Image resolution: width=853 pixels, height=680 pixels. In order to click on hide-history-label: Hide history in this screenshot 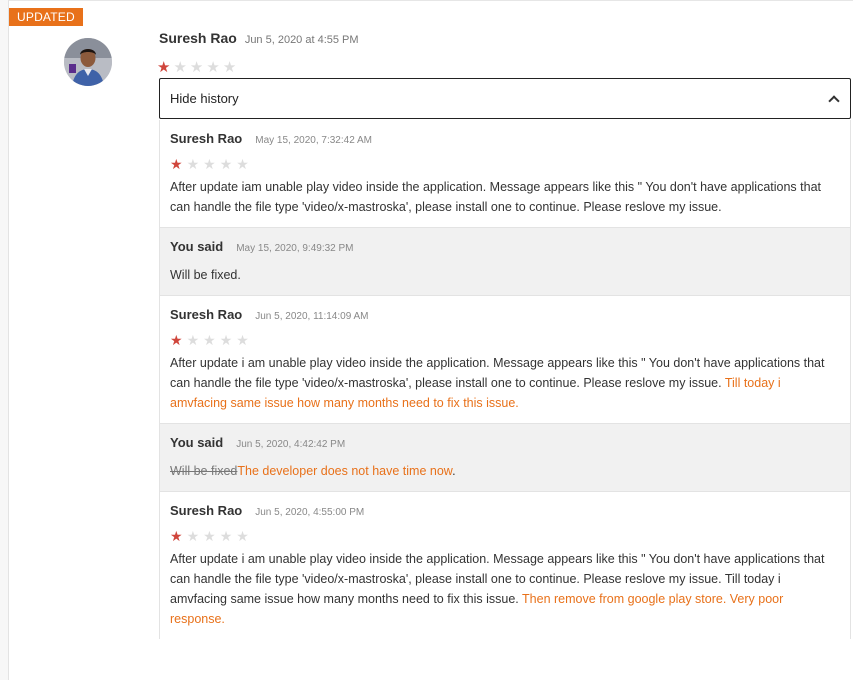, I will do `click(204, 98)`.